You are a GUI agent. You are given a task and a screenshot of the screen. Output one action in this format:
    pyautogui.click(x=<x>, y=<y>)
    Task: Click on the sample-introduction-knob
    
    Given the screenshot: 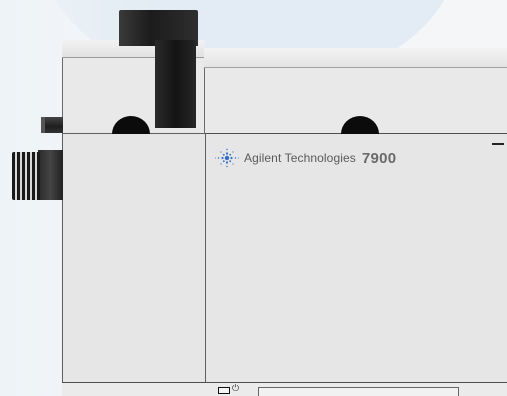 What is the action you would take?
    pyautogui.click(x=26, y=176)
    